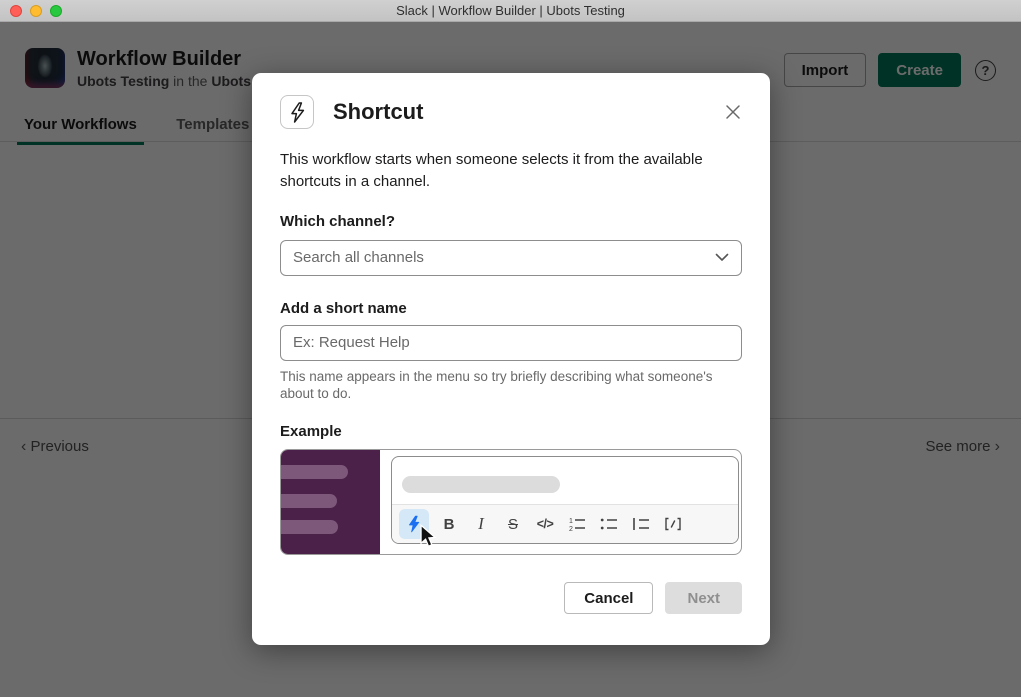 The height and width of the screenshot is (697, 1021). What do you see at coordinates (722, 257) in the screenshot?
I see `chevron-down-icon` at bounding box center [722, 257].